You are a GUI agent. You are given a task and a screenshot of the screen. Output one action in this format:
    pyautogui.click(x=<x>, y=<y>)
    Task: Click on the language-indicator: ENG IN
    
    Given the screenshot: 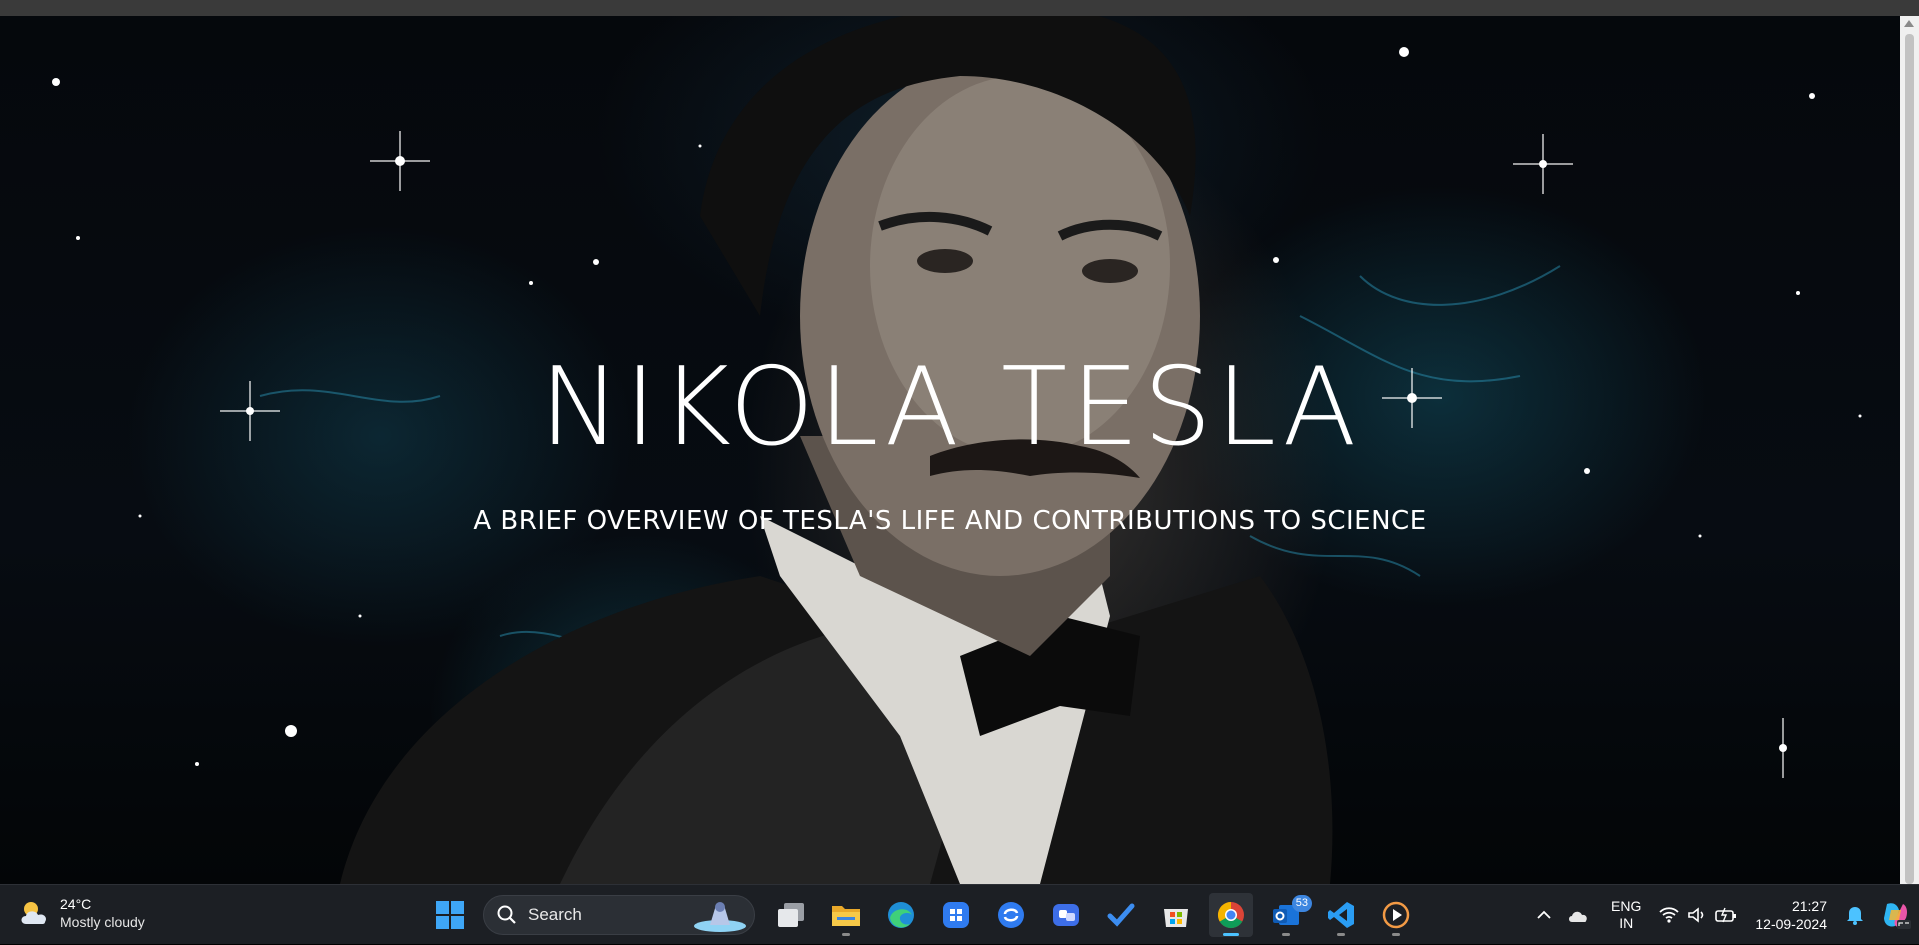 What is the action you would take?
    pyautogui.click(x=1626, y=915)
    